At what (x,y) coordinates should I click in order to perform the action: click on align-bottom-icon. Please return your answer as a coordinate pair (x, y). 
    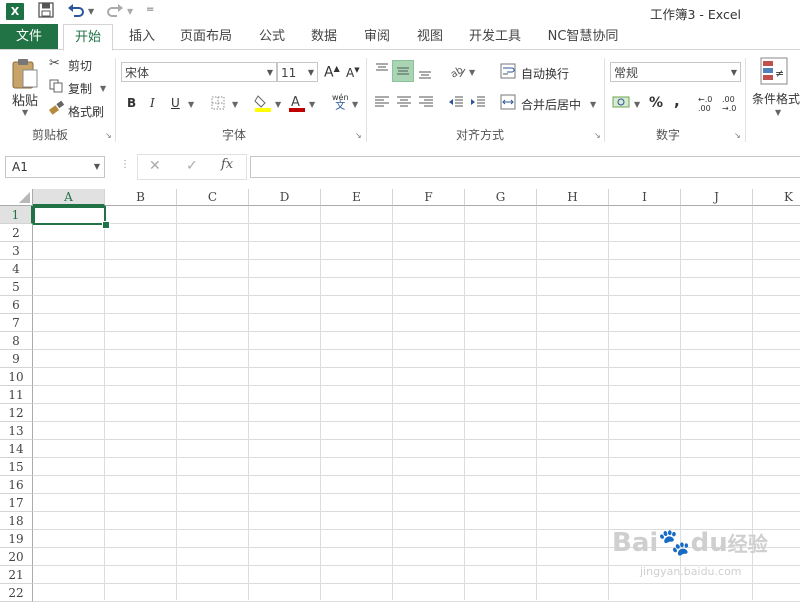
    Looking at the image, I should click on (425, 73).